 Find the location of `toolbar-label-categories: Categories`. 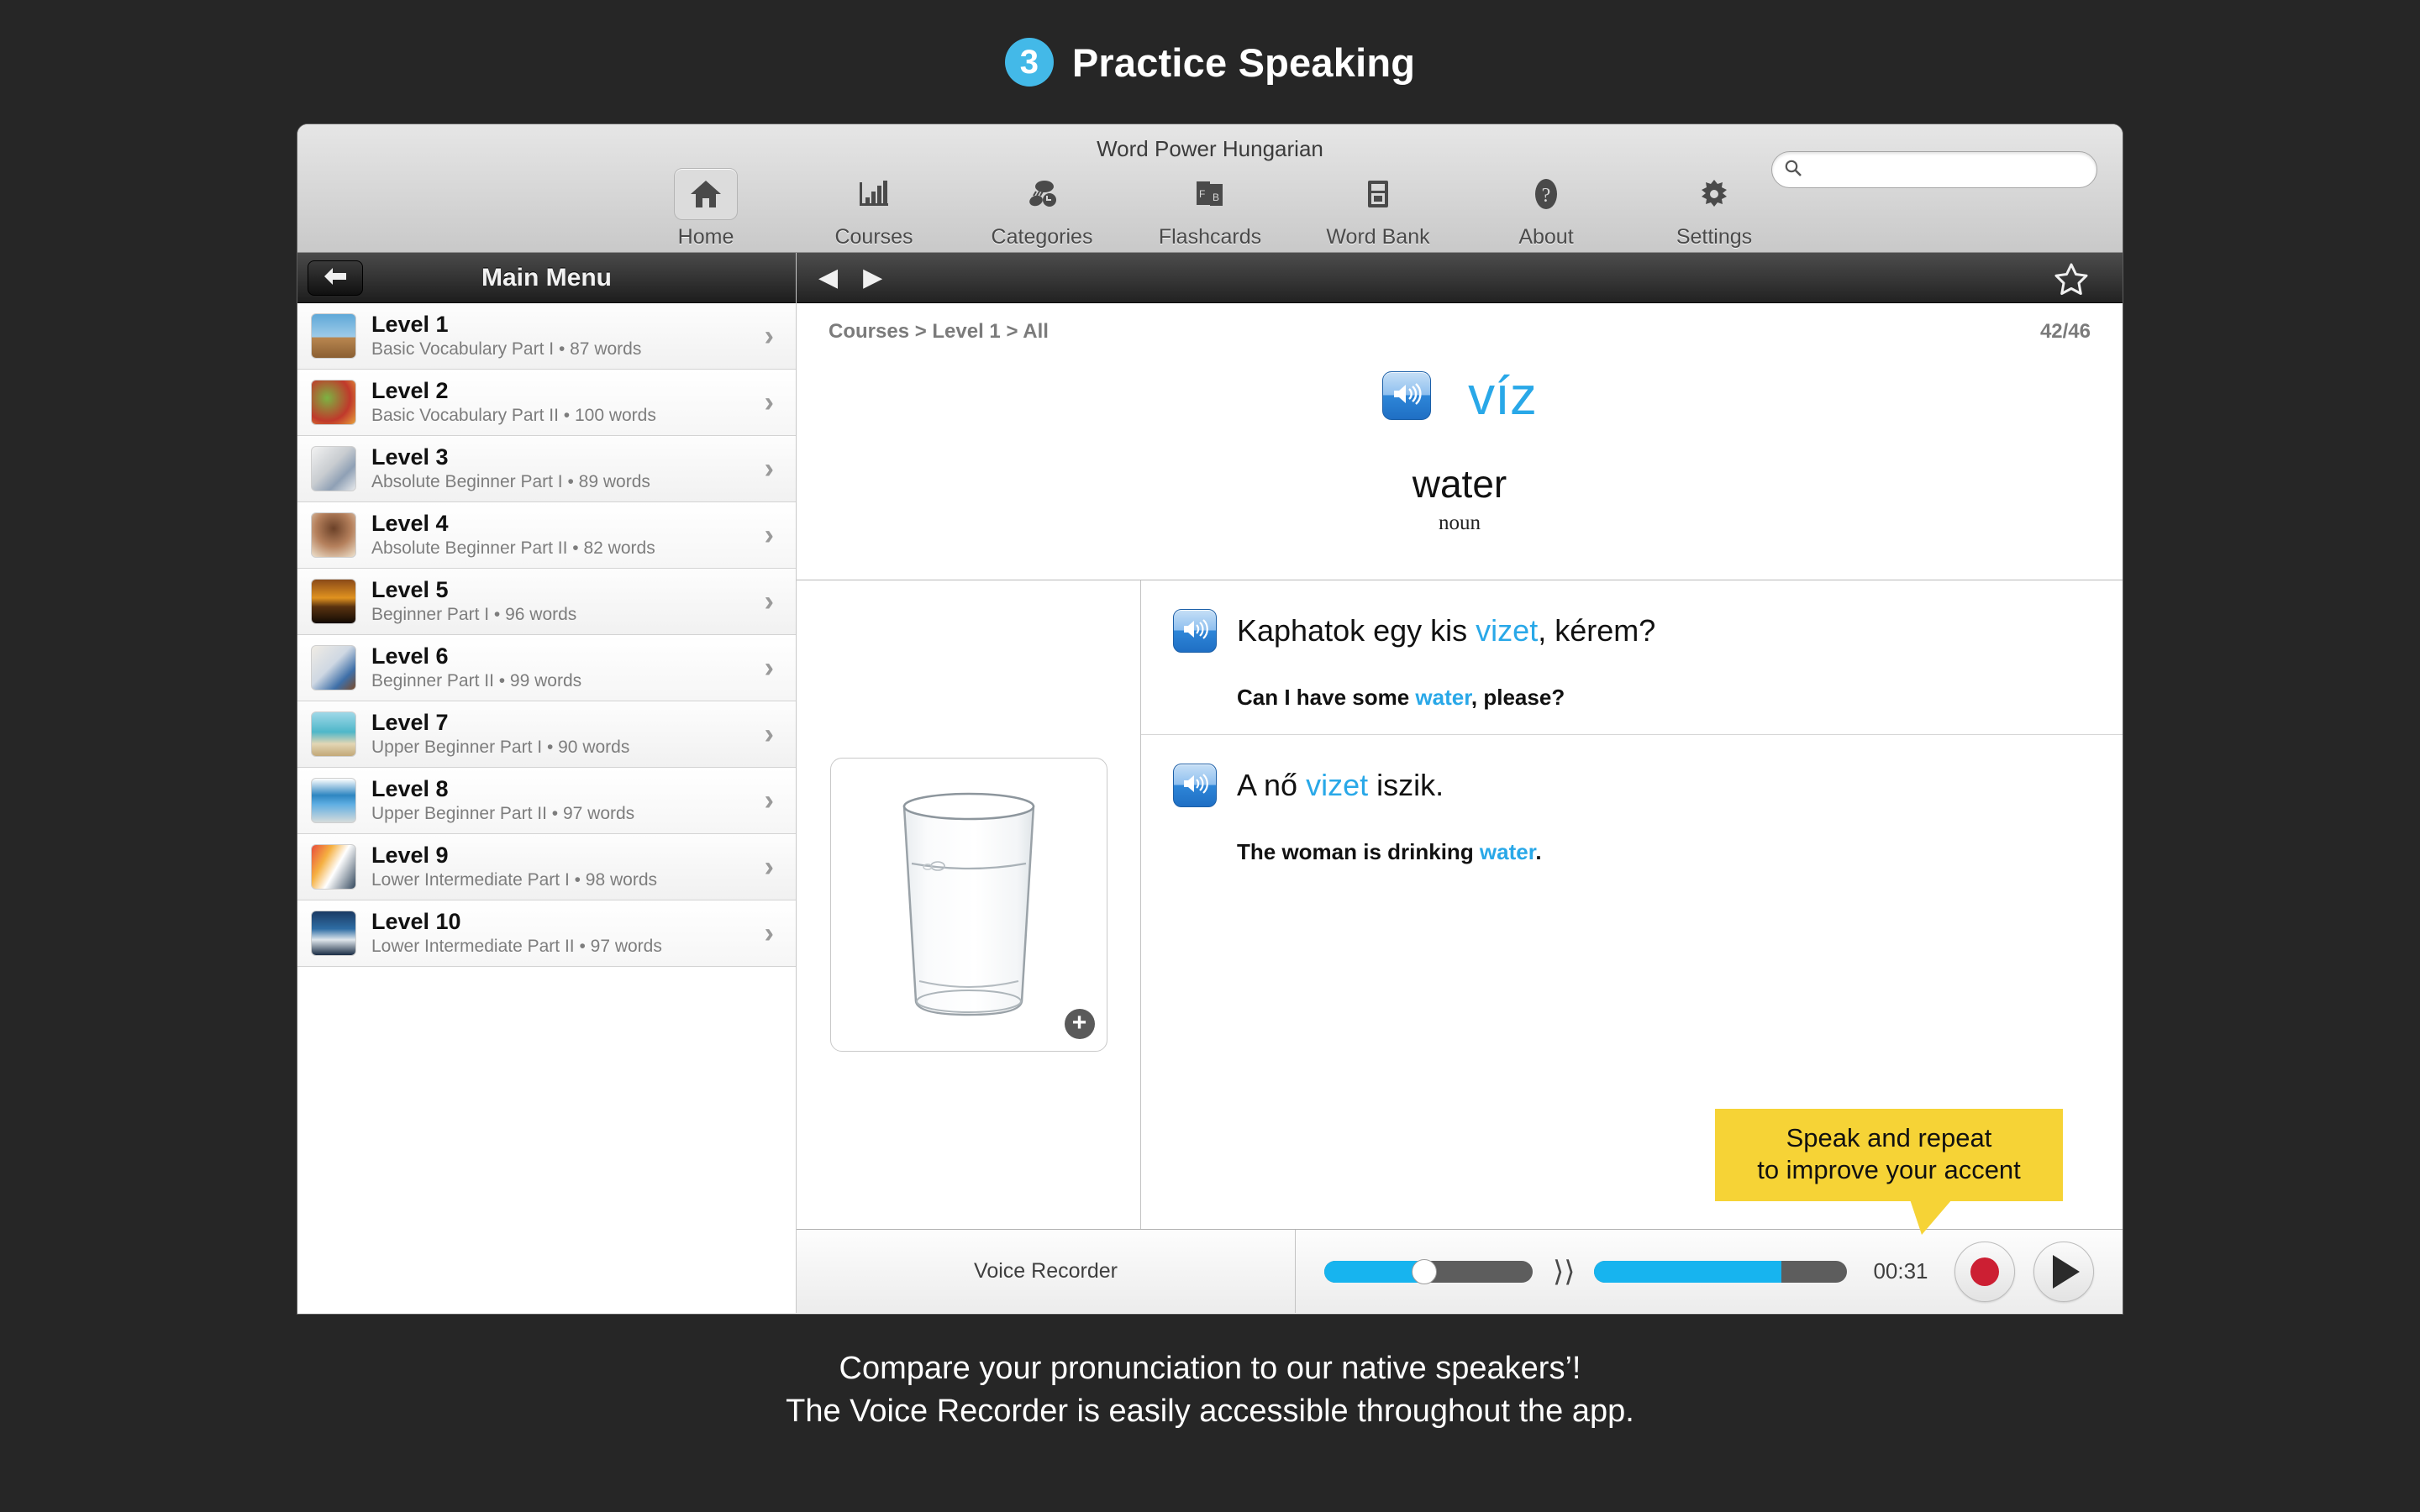

toolbar-label-categories: Categories is located at coordinates (1042, 237).